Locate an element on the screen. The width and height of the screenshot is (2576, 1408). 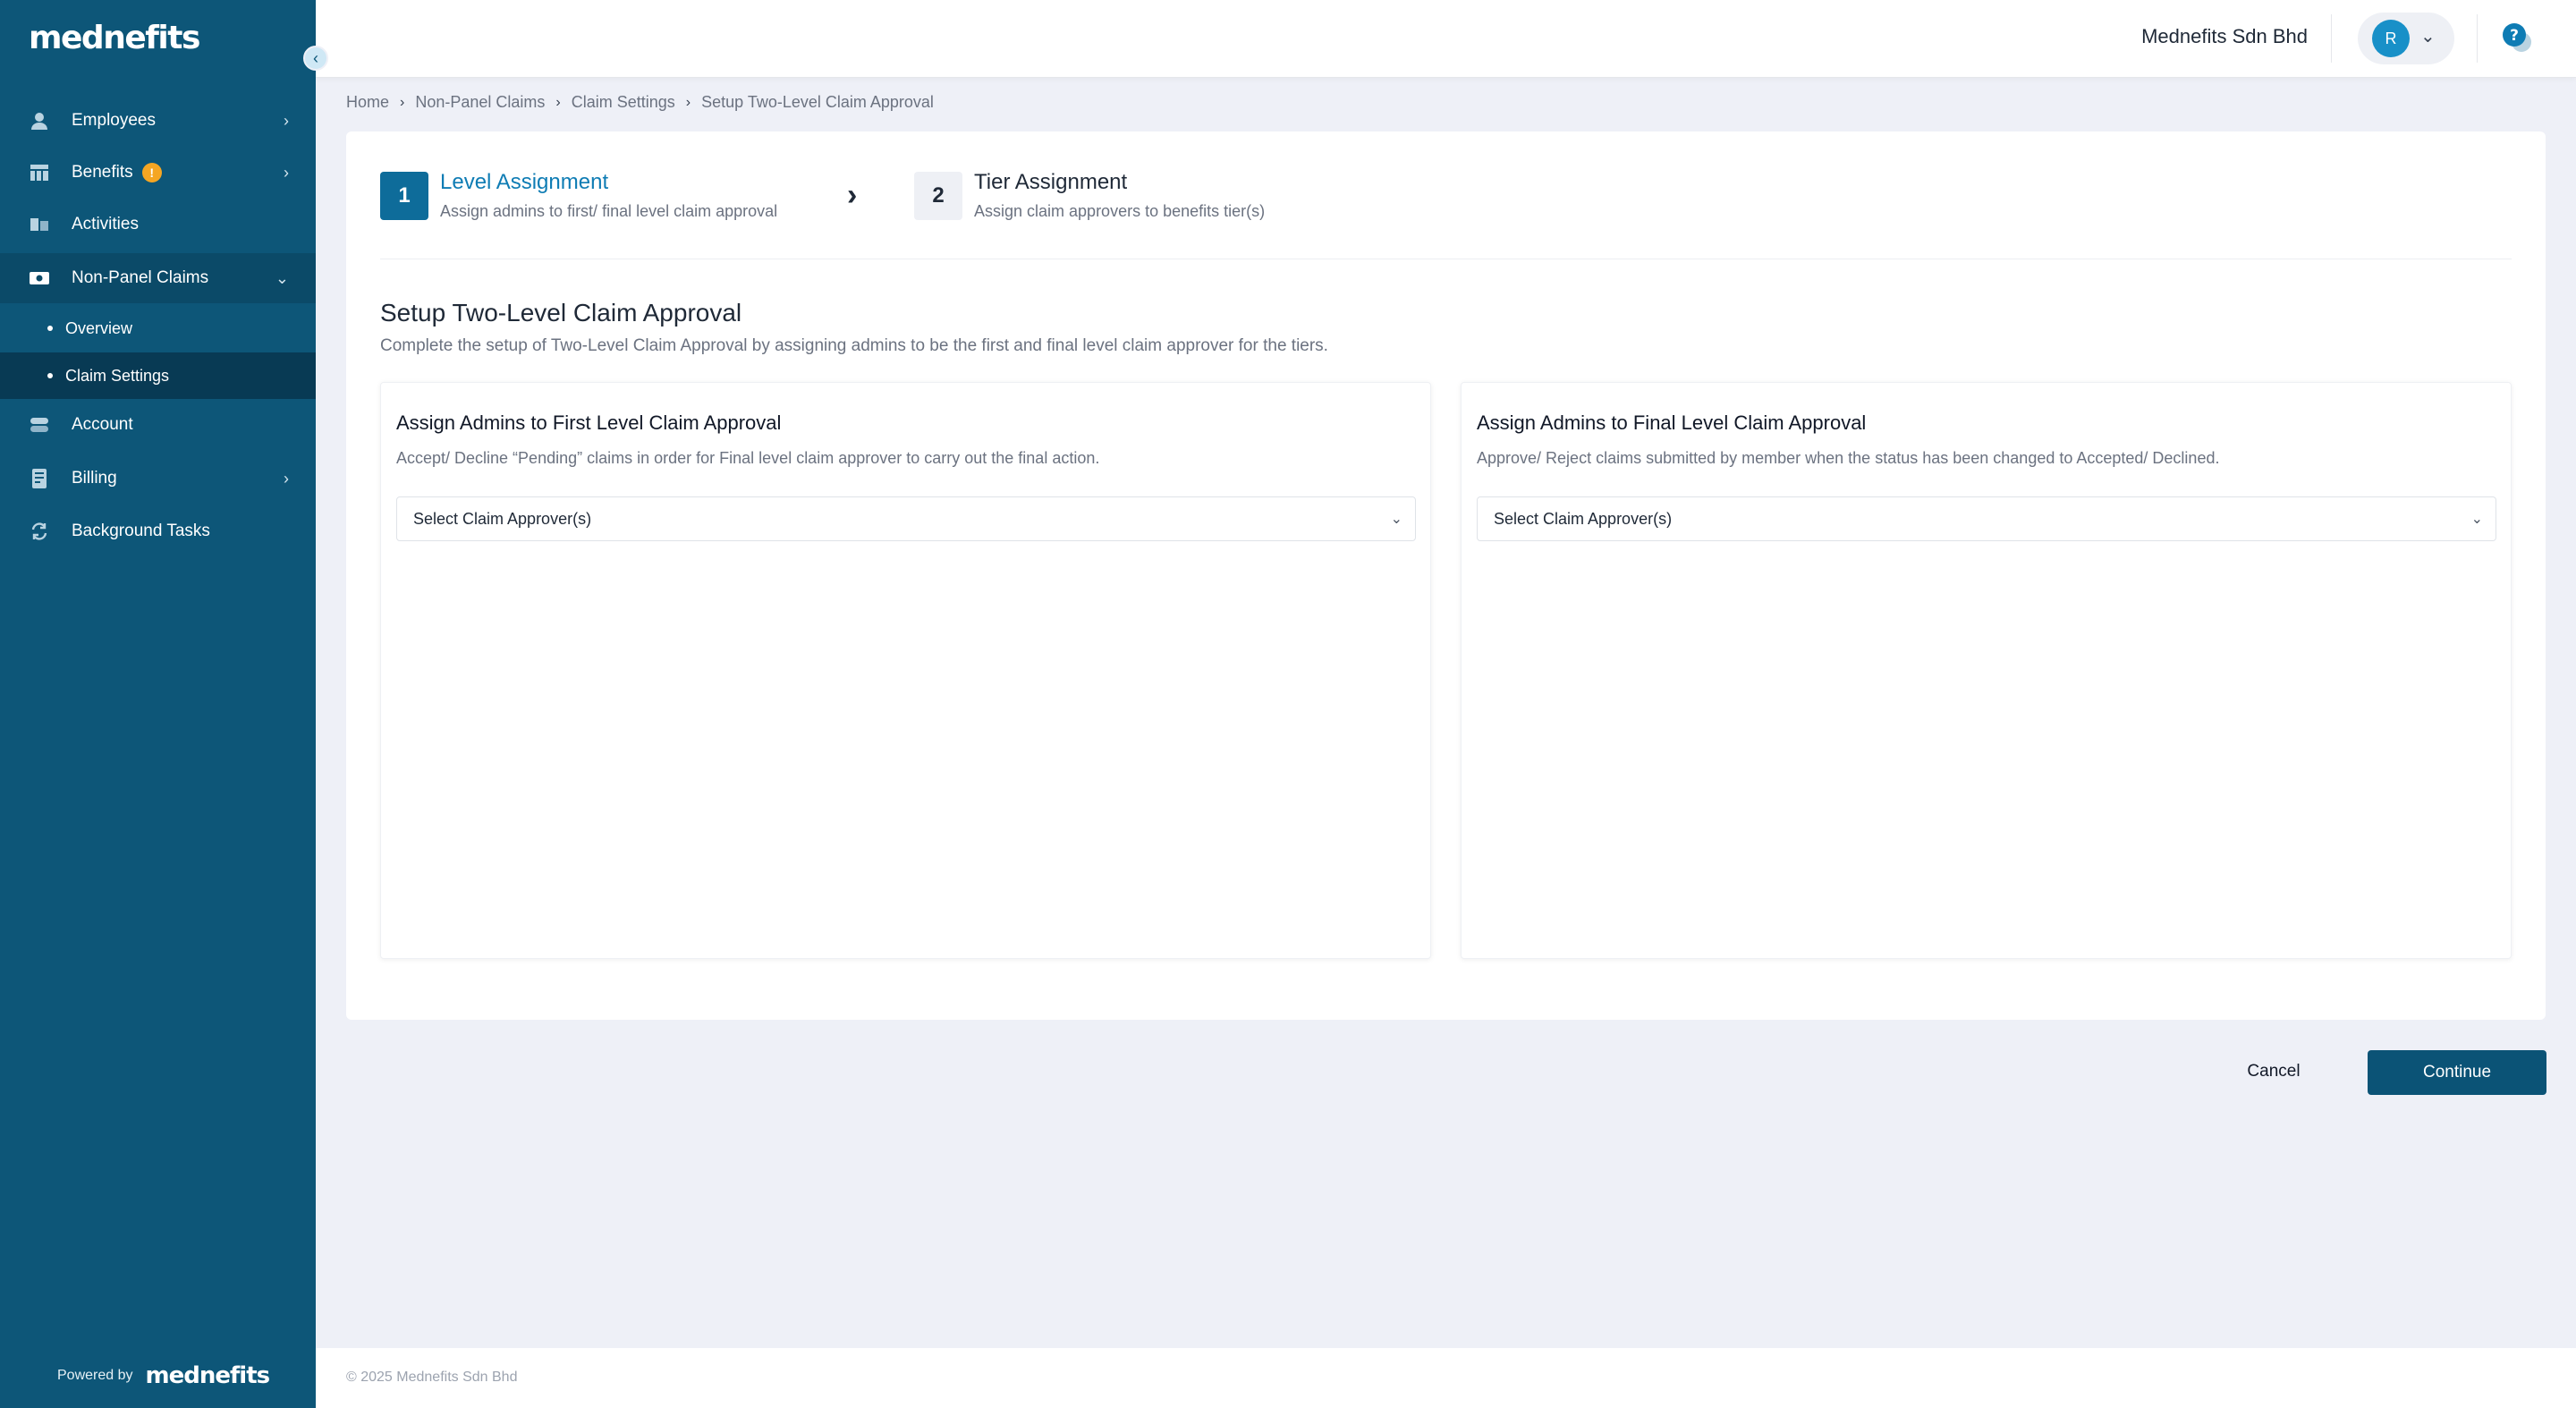
sidebar-item-label: Billing is located at coordinates (94, 478).